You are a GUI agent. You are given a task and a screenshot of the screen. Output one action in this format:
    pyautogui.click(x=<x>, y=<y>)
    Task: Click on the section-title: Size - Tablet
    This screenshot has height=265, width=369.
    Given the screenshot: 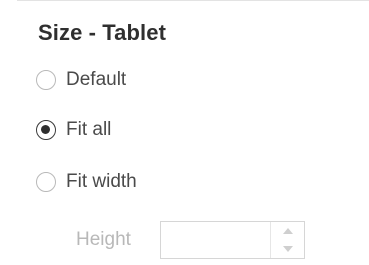 What is the action you would take?
    pyautogui.click(x=102, y=32)
    